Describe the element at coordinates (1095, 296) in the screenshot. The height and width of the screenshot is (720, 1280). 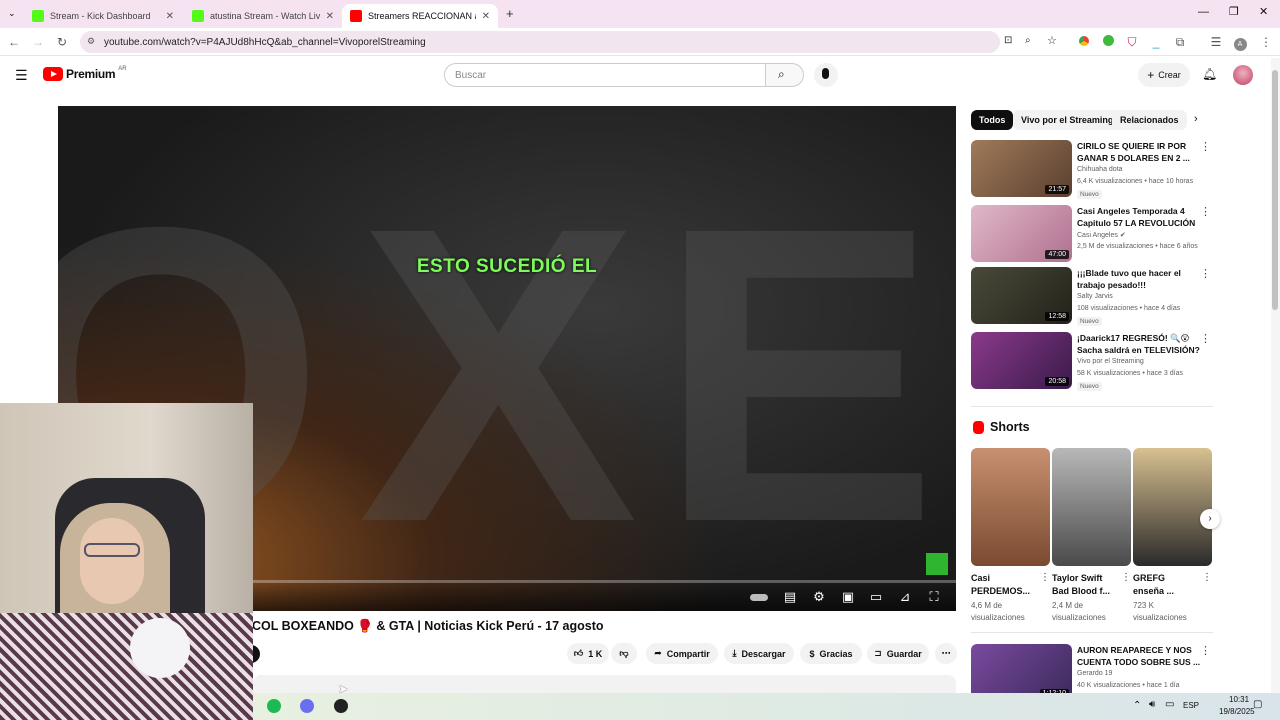
I see `recommendation-channel: Salty Jarvis` at that location.